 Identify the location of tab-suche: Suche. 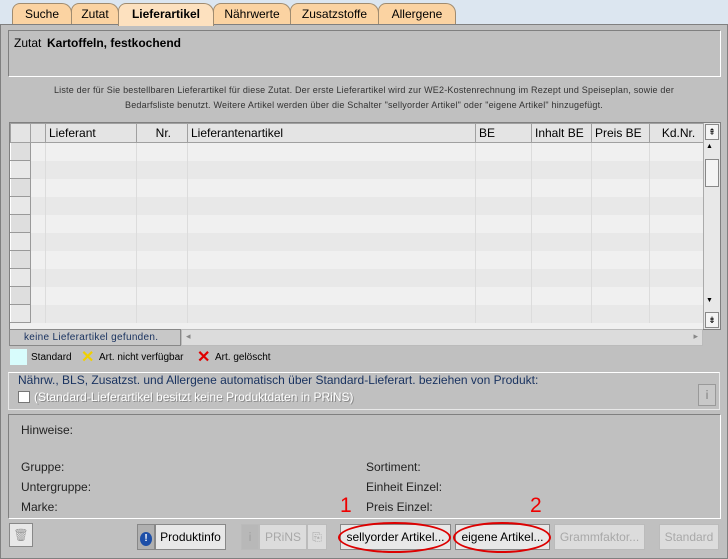
(42, 14).